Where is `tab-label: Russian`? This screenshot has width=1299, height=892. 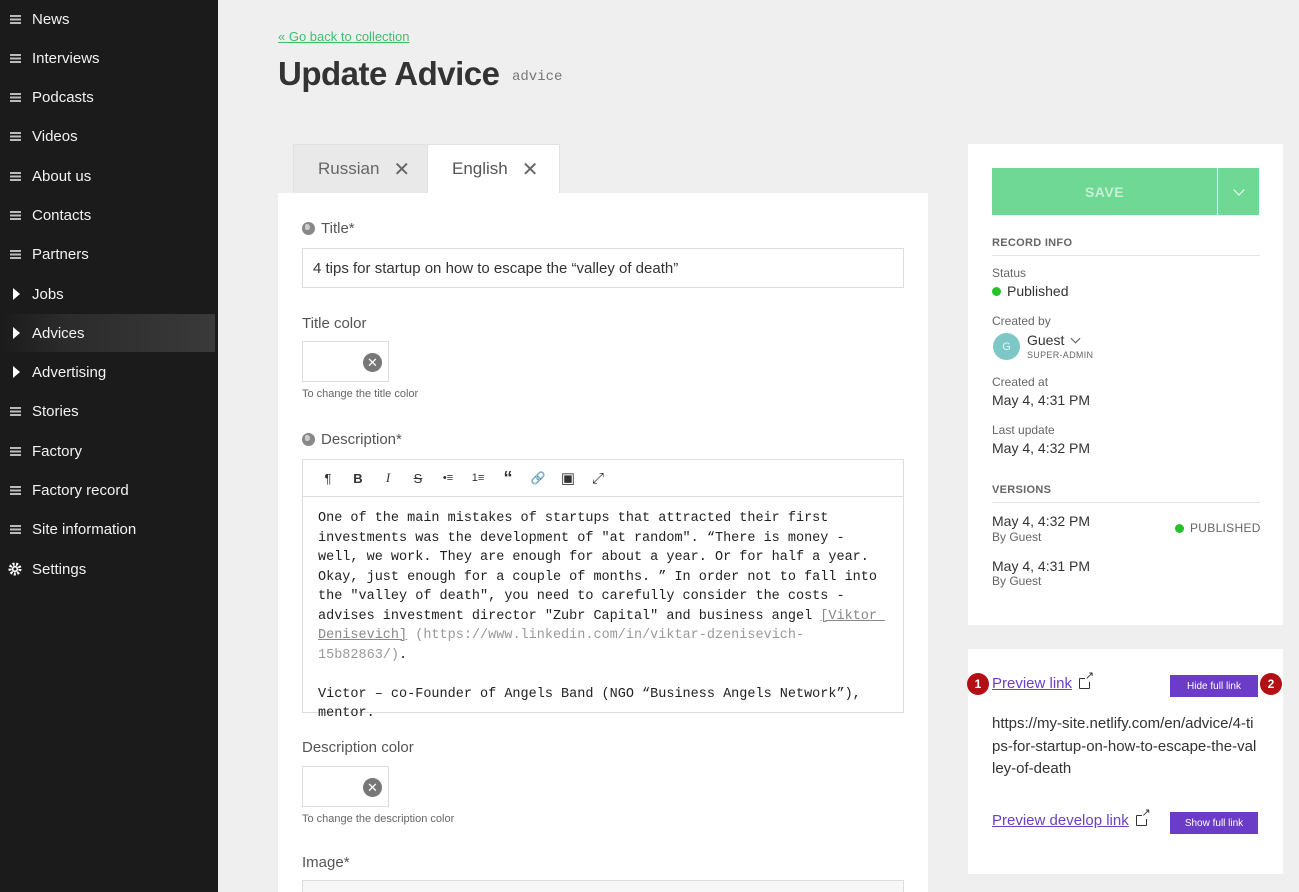
tab-label: Russian is located at coordinates (349, 168).